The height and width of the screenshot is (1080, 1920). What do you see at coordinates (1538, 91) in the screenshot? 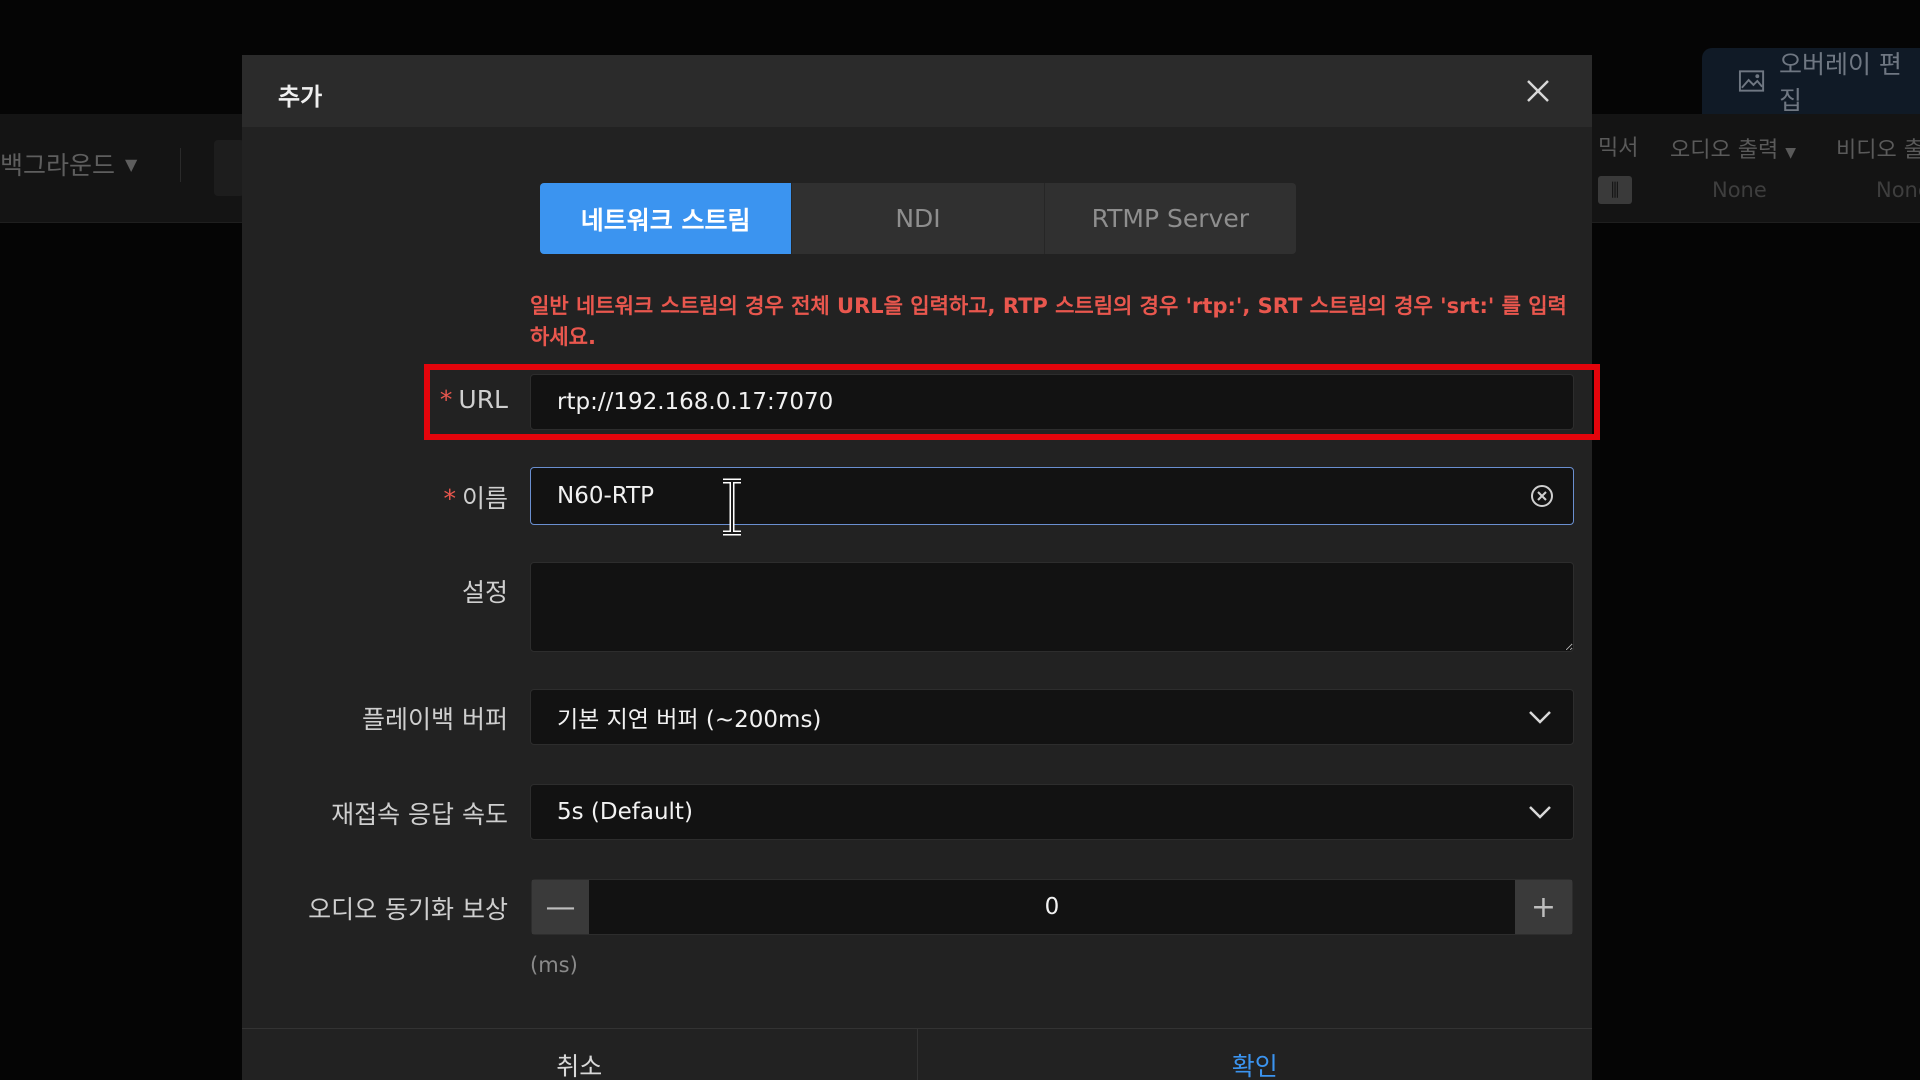
I see `close-icon` at bounding box center [1538, 91].